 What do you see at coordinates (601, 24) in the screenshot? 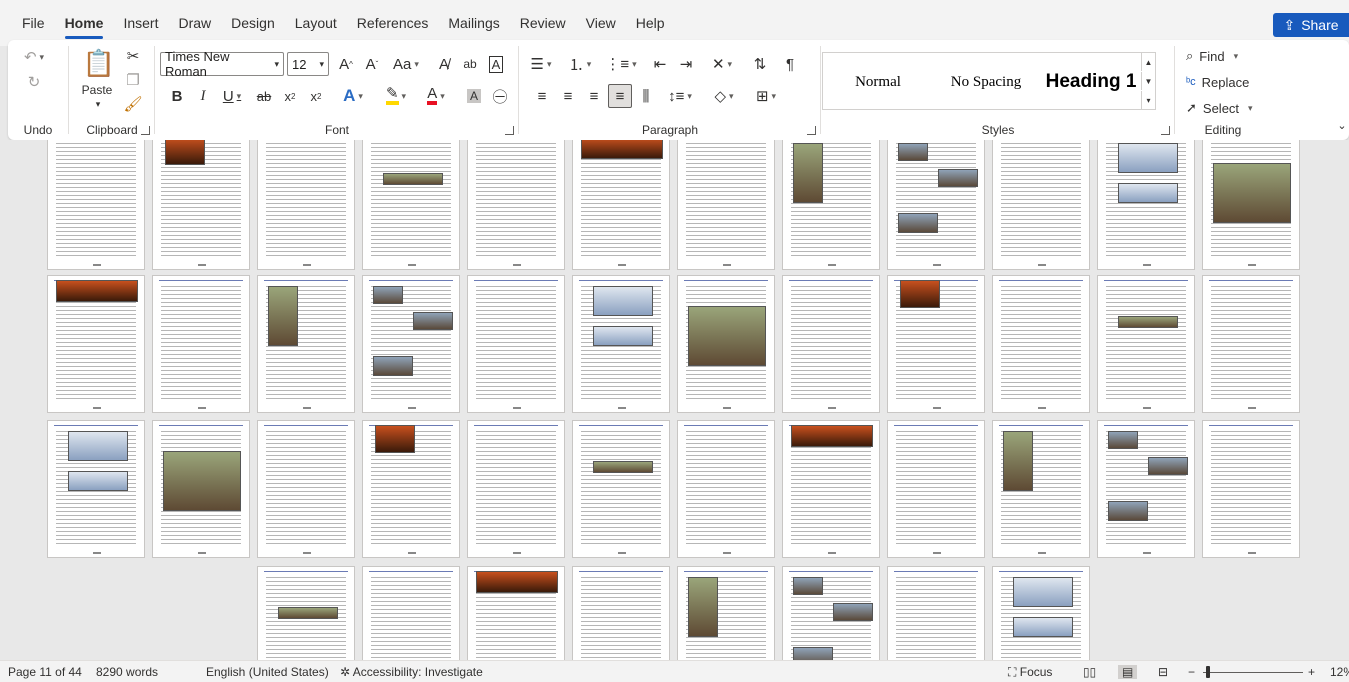
I see `tab-view: View` at bounding box center [601, 24].